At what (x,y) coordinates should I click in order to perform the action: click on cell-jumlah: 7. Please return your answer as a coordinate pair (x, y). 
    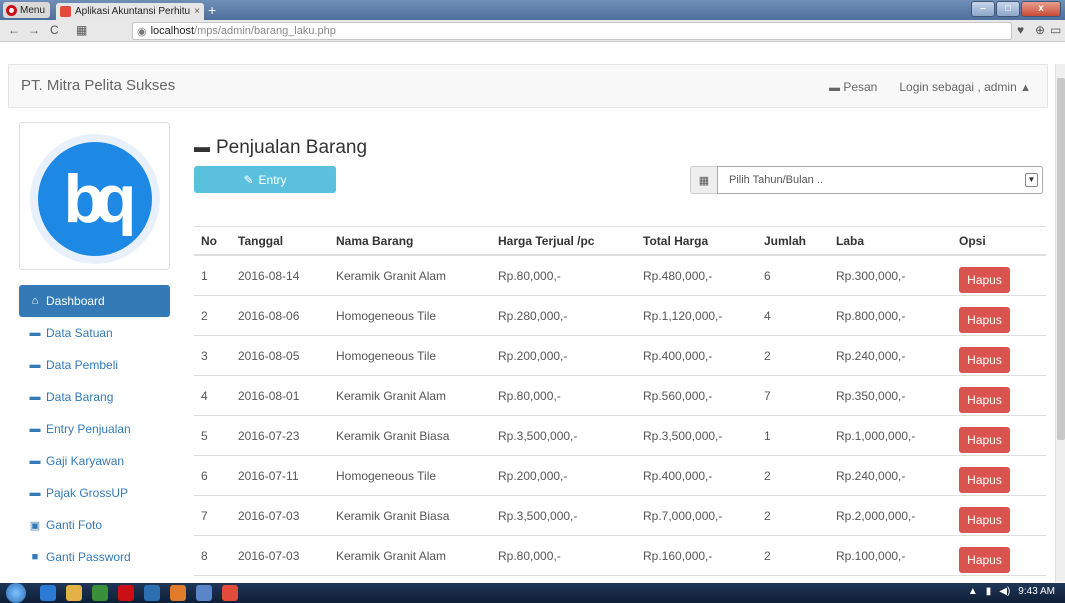
    Looking at the image, I should click on (767, 395).